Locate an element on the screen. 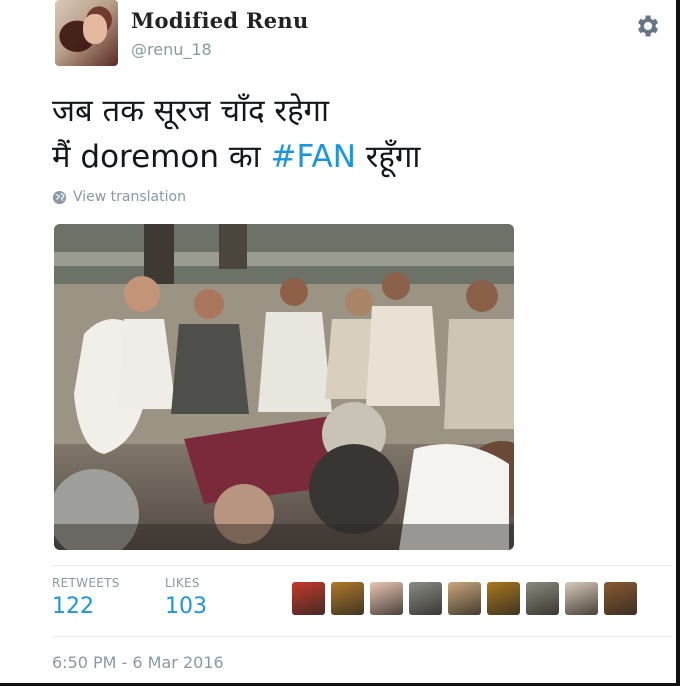 Image resolution: width=680 pixels, height=686 pixels. screenshot-border-right is located at coordinates (678, 343).